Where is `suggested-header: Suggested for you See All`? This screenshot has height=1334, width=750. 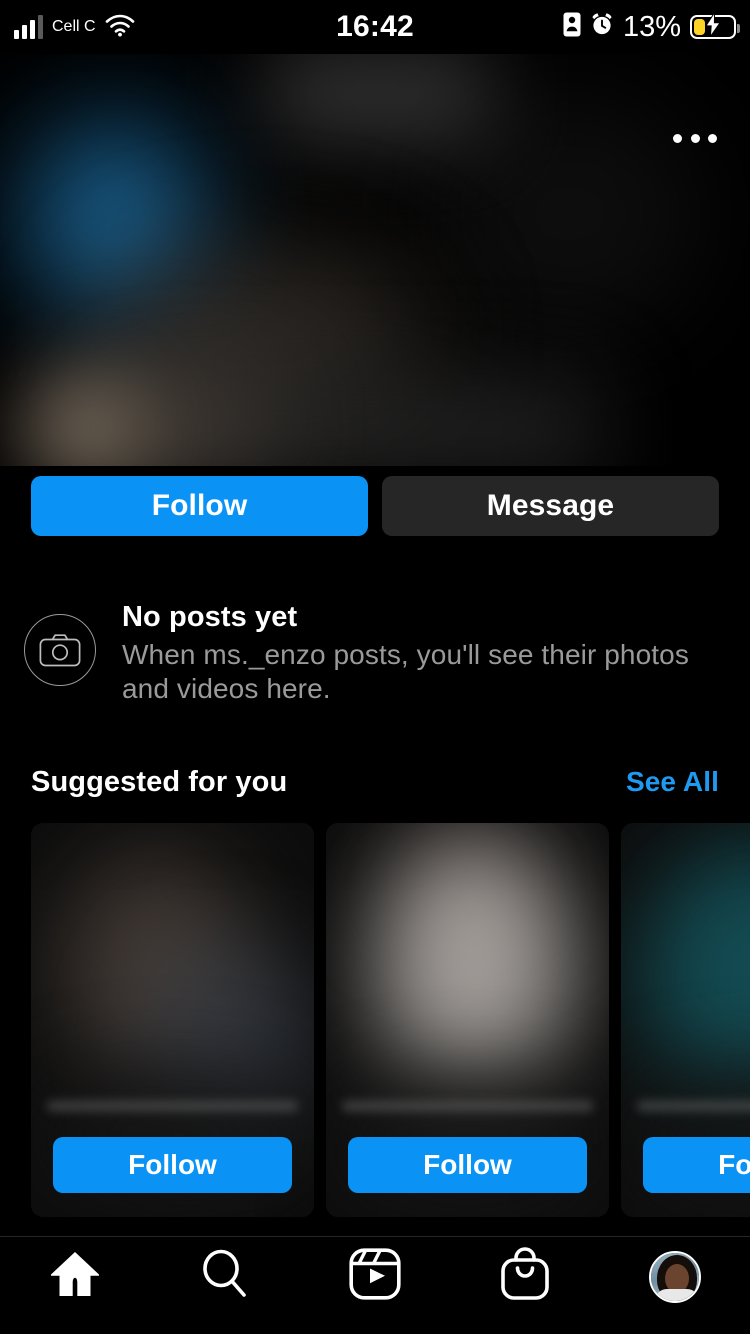 suggested-header: Suggested for you See All is located at coordinates (375, 782).